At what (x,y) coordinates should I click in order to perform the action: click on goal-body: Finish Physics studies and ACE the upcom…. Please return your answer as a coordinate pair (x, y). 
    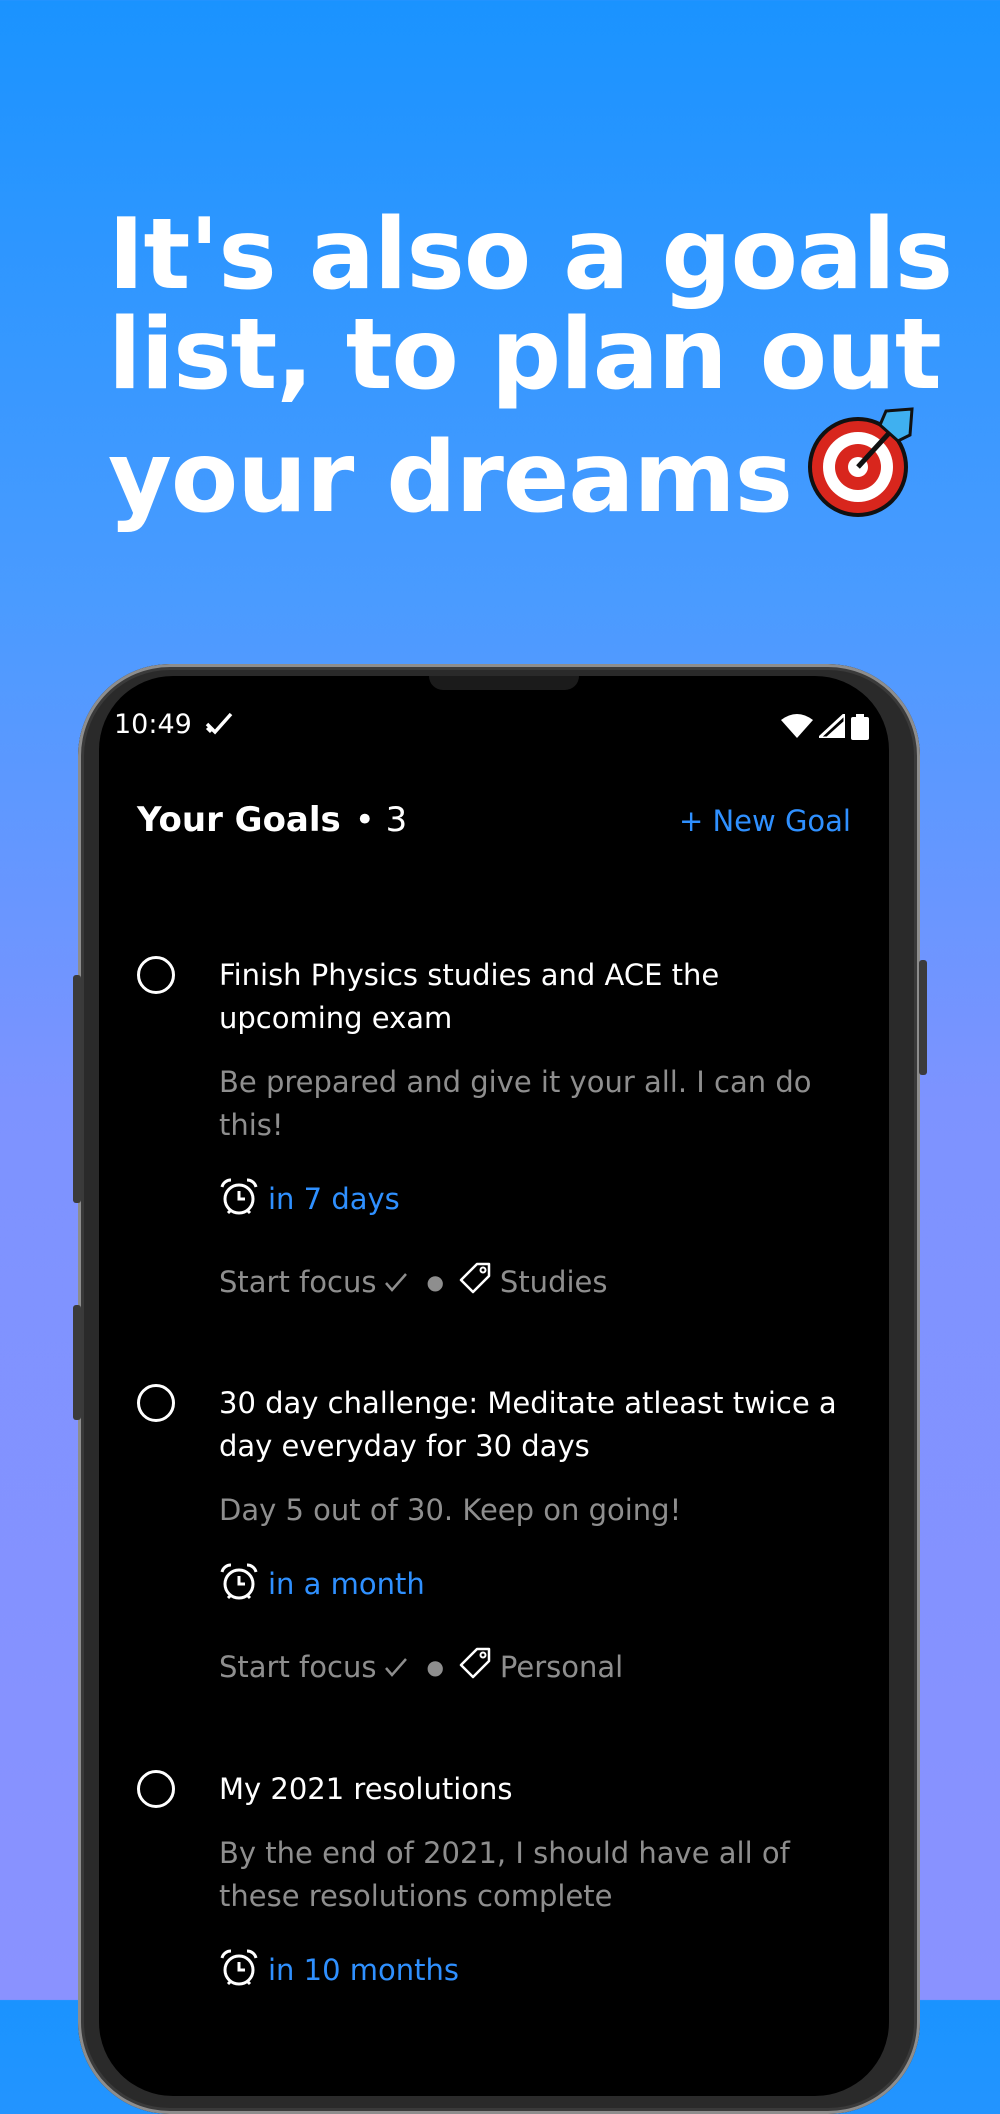
    Looking at the image, I should click on (539, 1128).